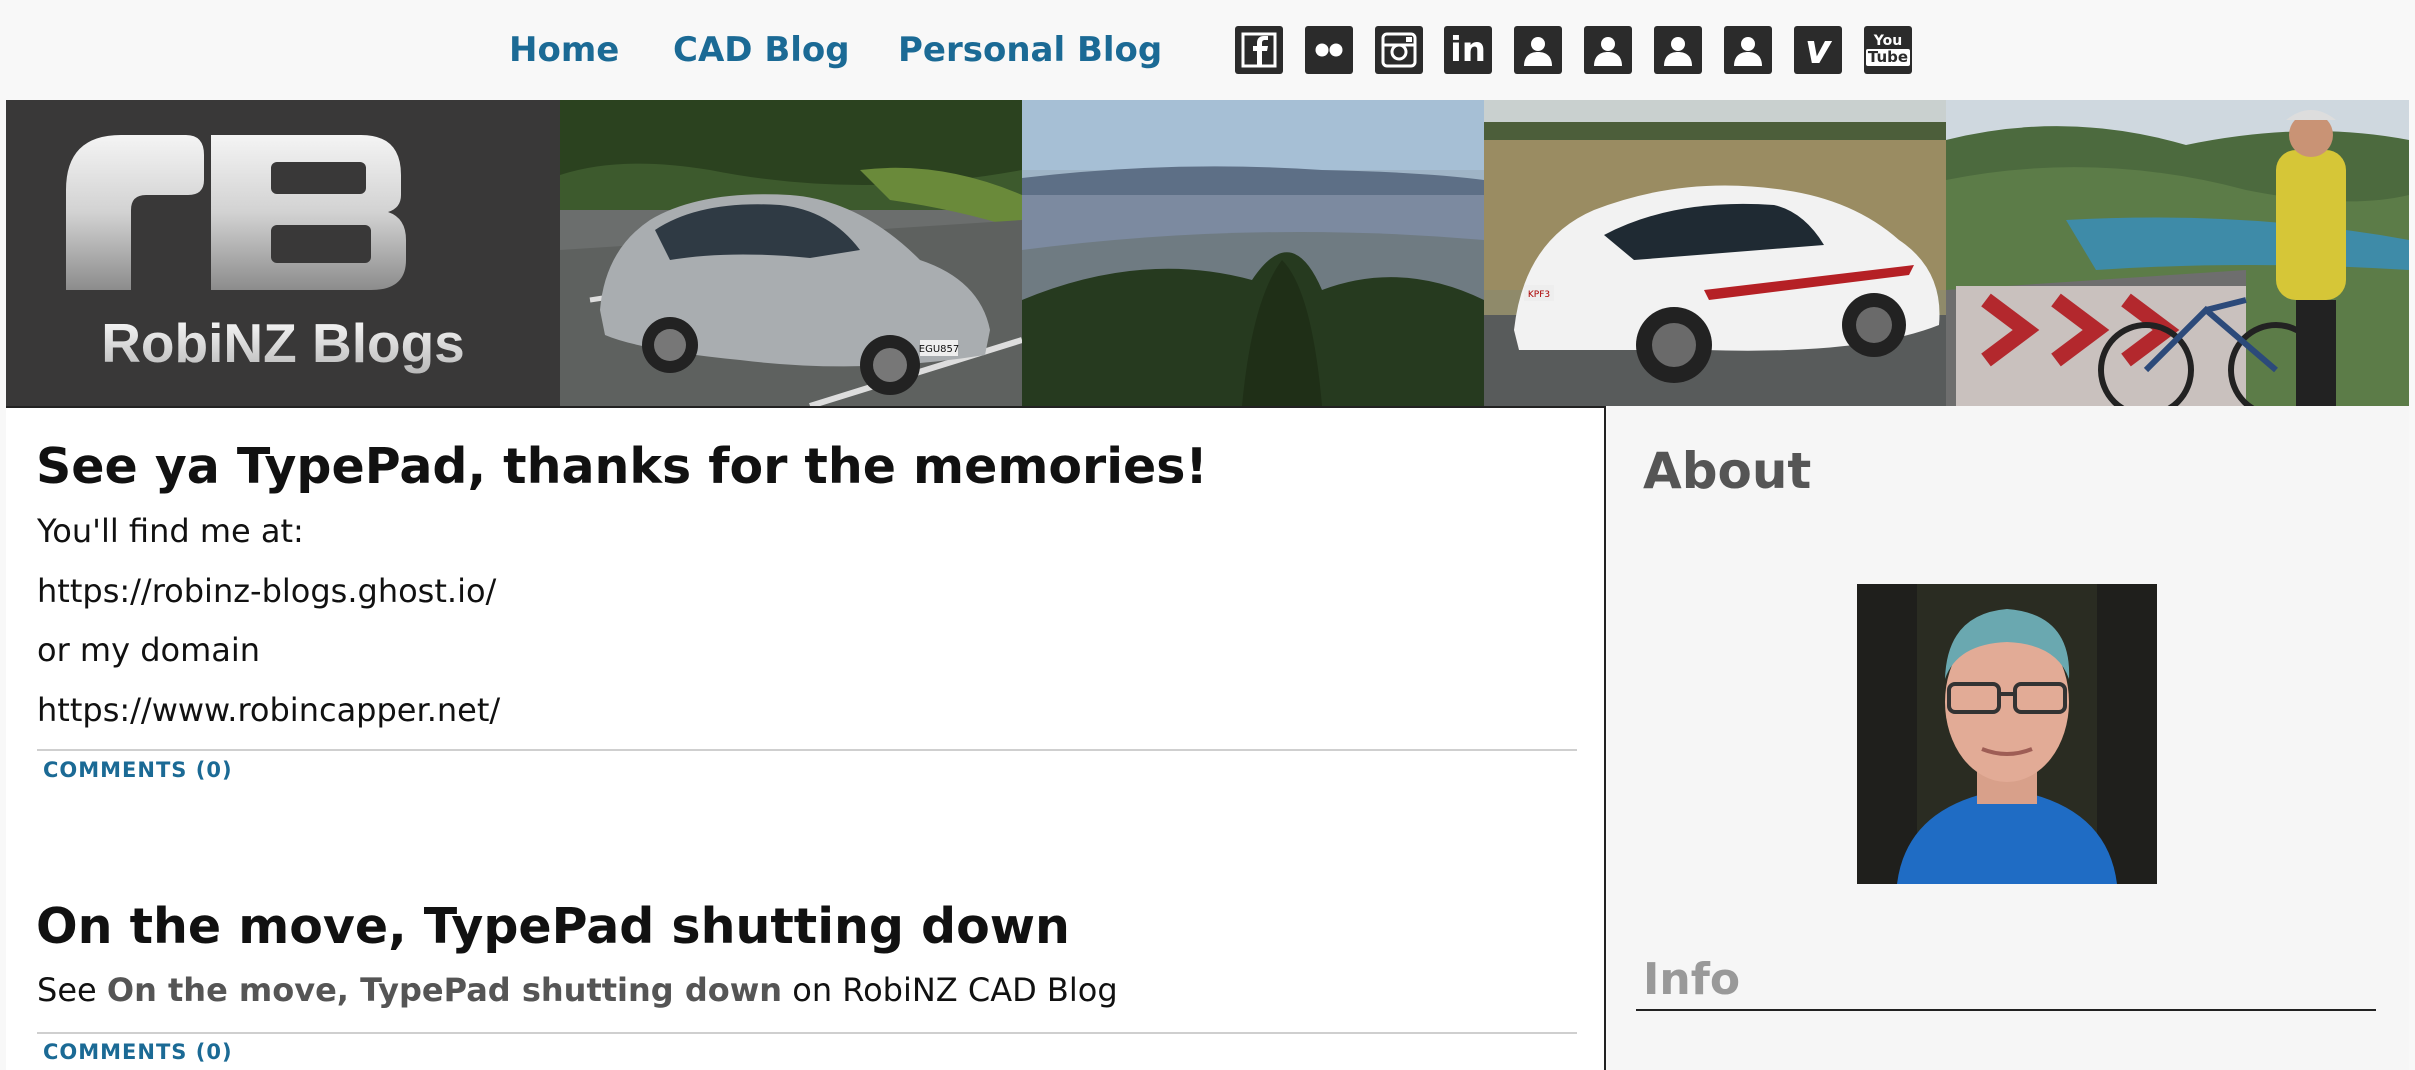 The image size is (2415, 1070). What do you see at coordinates (283, 253) in the screenshot?
I see `site-logo: RobiNZ Blogs` at bounding box center [283, 253].